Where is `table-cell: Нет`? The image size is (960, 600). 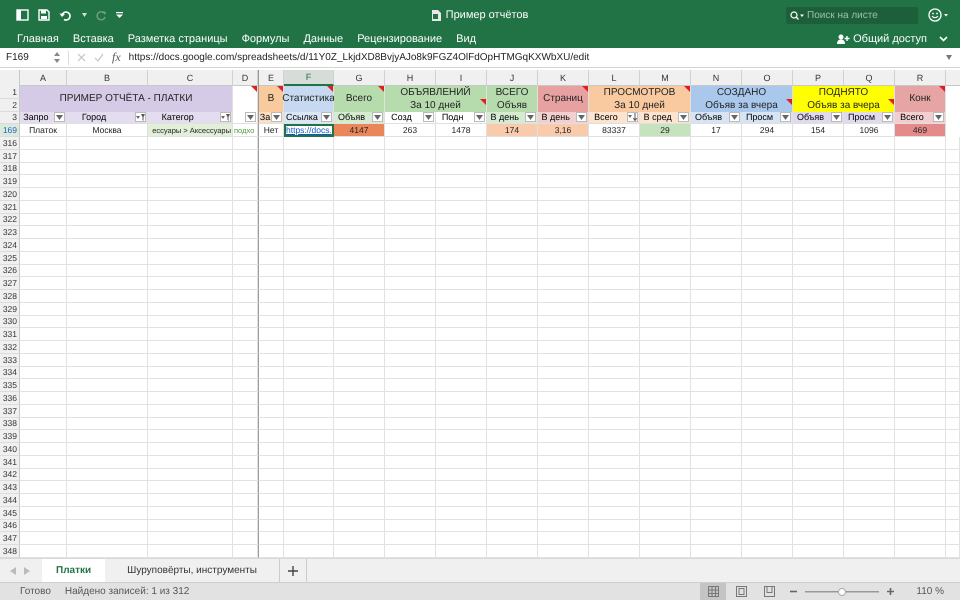
table-cell: Нет is located at coordinates (271, 130).